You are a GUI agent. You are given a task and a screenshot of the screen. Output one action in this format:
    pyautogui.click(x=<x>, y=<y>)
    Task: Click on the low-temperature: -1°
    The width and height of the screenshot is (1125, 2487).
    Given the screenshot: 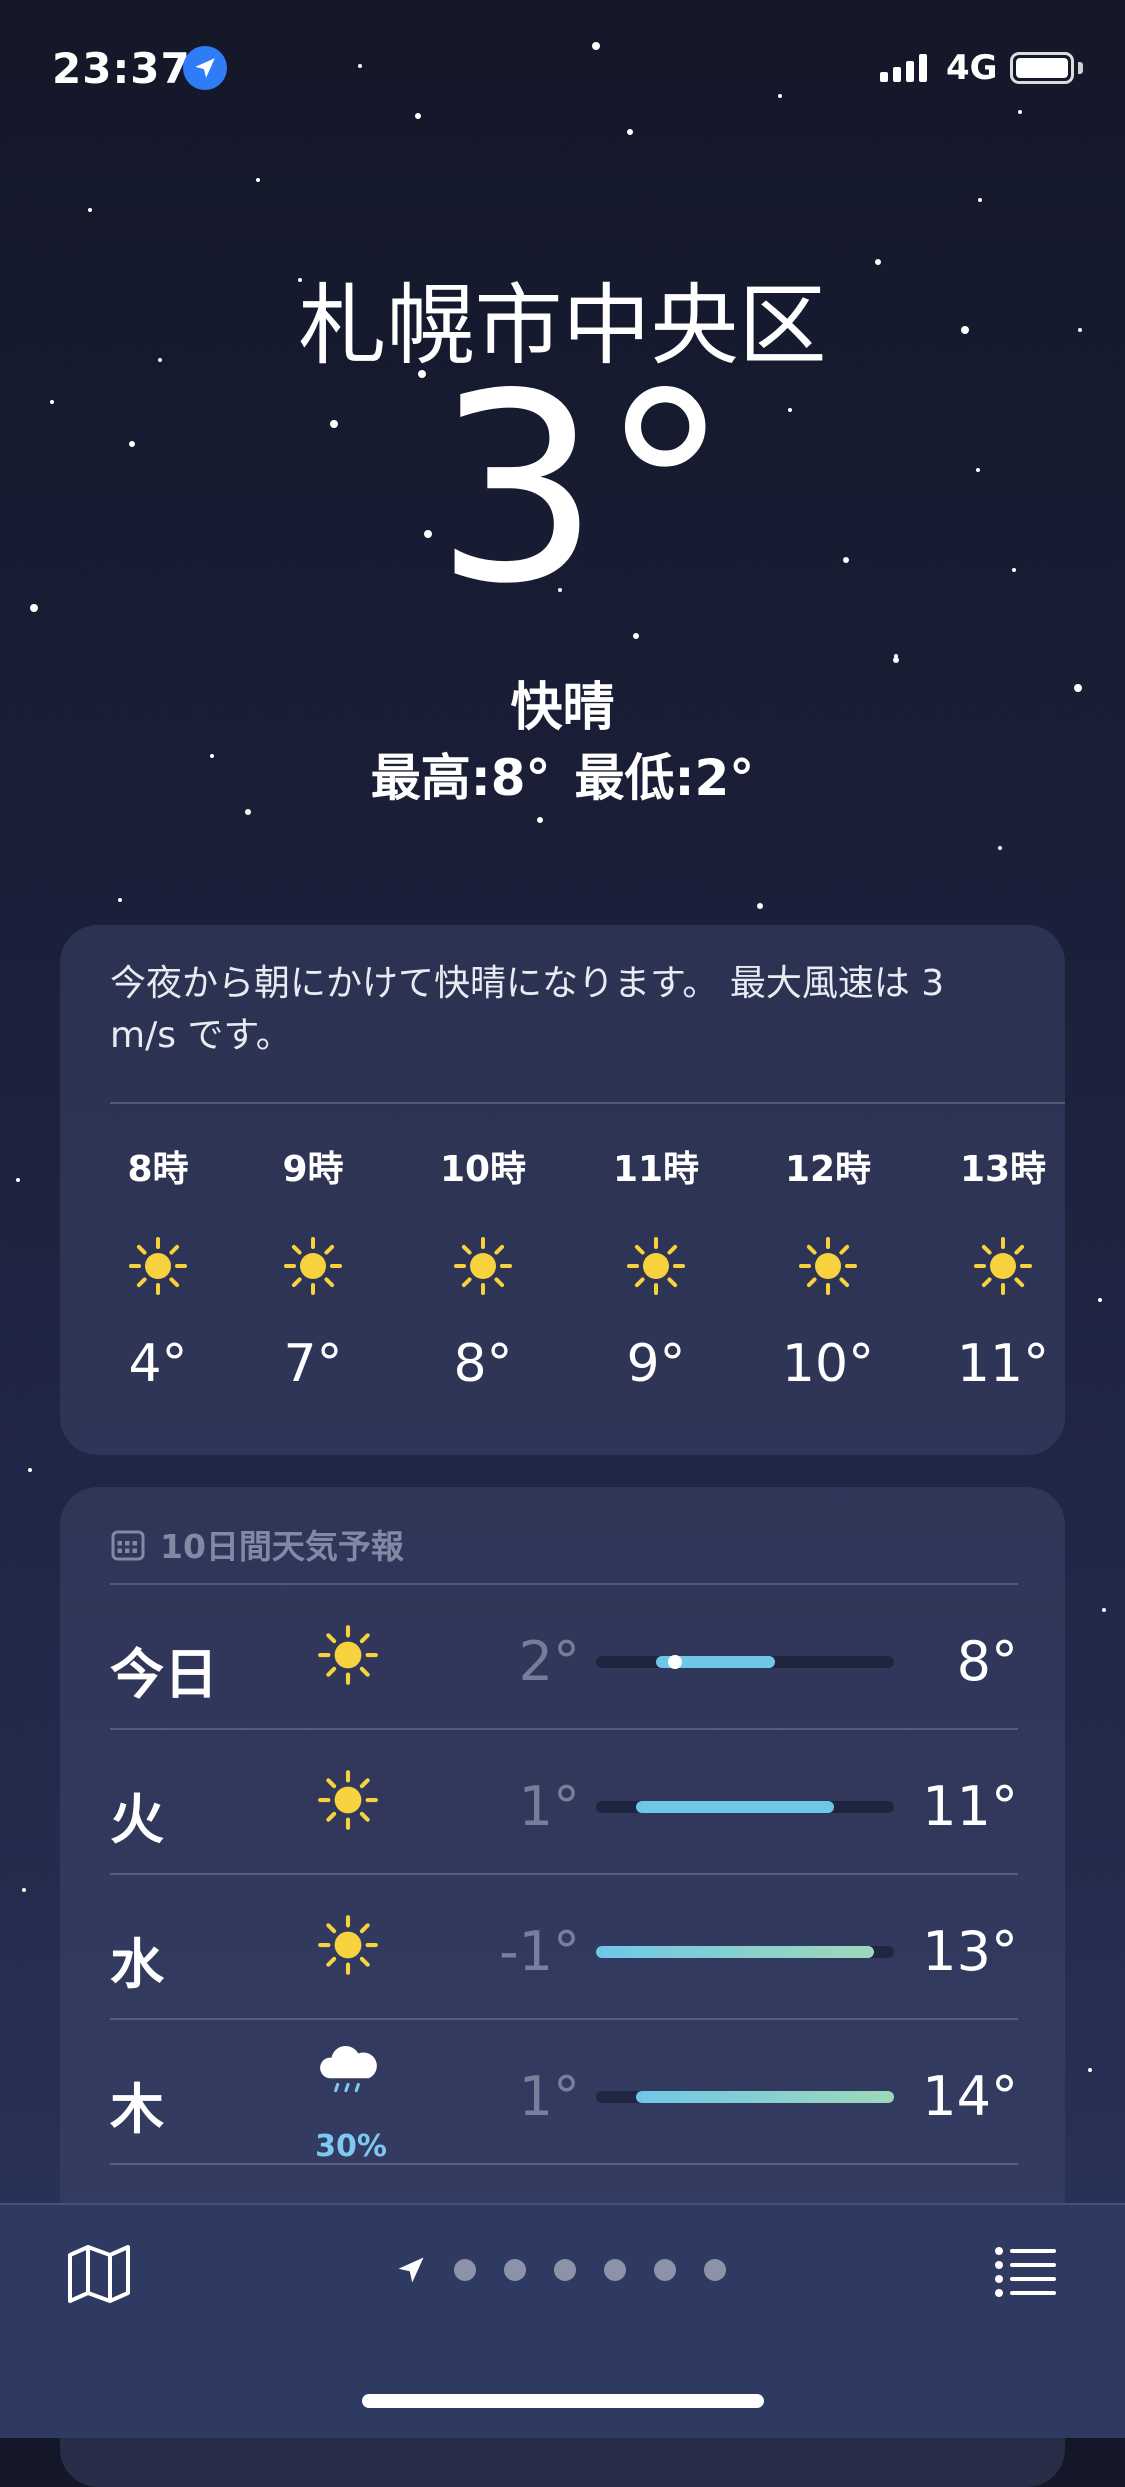 What is the action you would take?
    pyautogui.click(x=539, y=1951)
    